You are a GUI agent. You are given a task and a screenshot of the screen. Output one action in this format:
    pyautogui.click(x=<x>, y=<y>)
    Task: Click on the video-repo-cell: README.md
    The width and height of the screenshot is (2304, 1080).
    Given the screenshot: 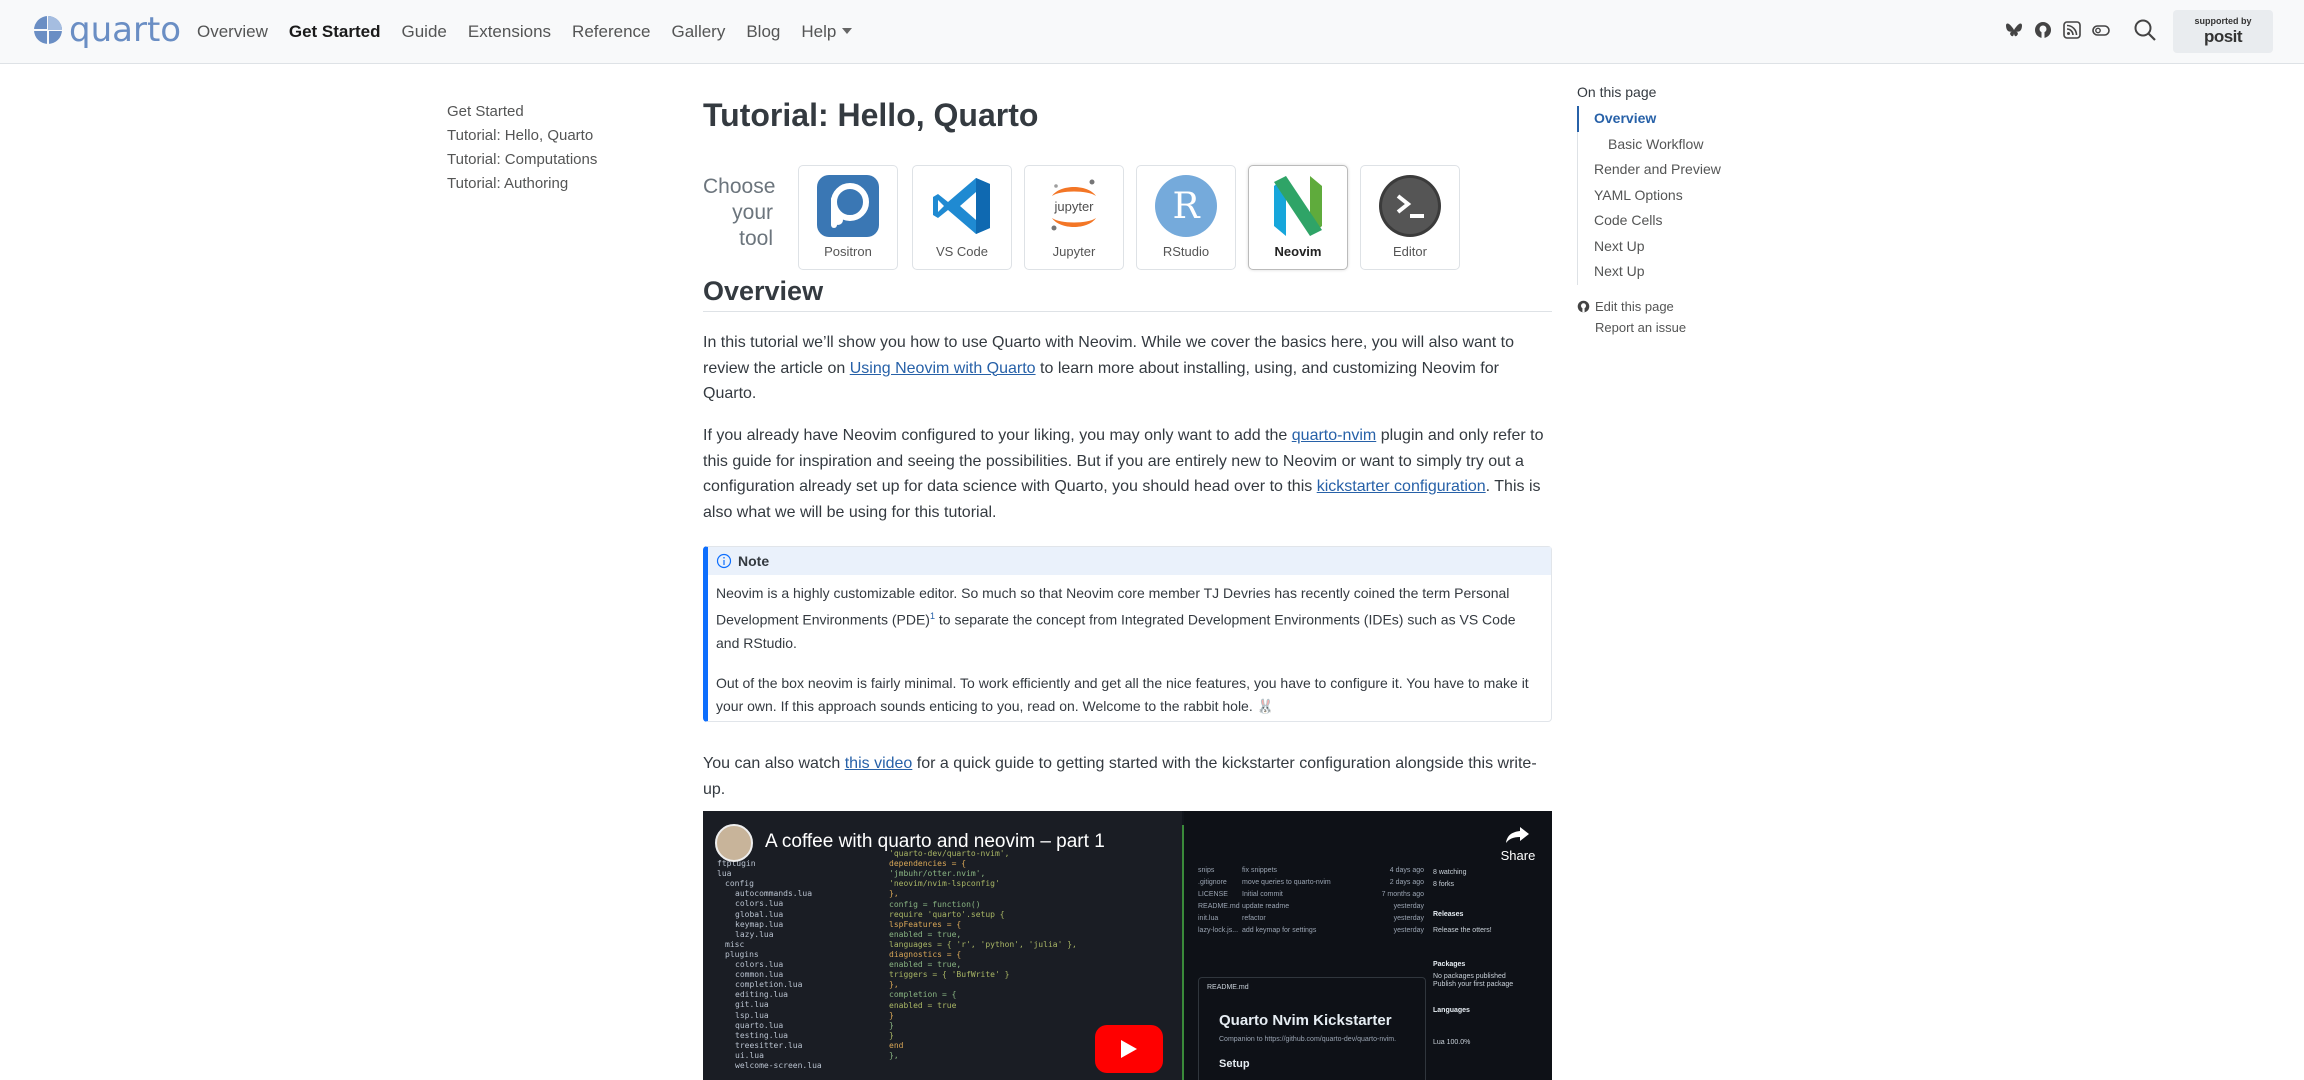 What is the action you would take?
    pyautogui.click(x=1219, y=906)
    